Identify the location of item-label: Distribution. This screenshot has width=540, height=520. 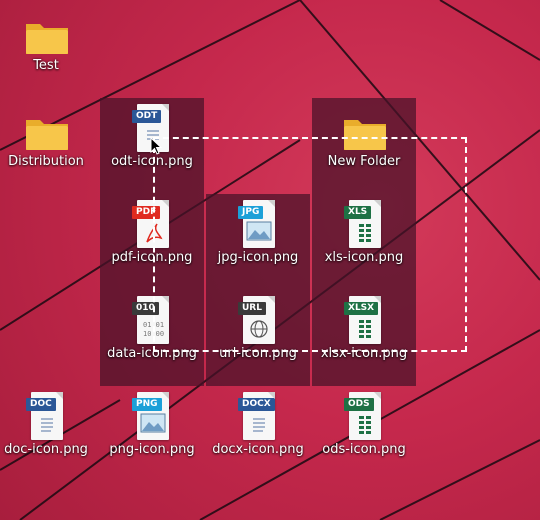
(46, 161).